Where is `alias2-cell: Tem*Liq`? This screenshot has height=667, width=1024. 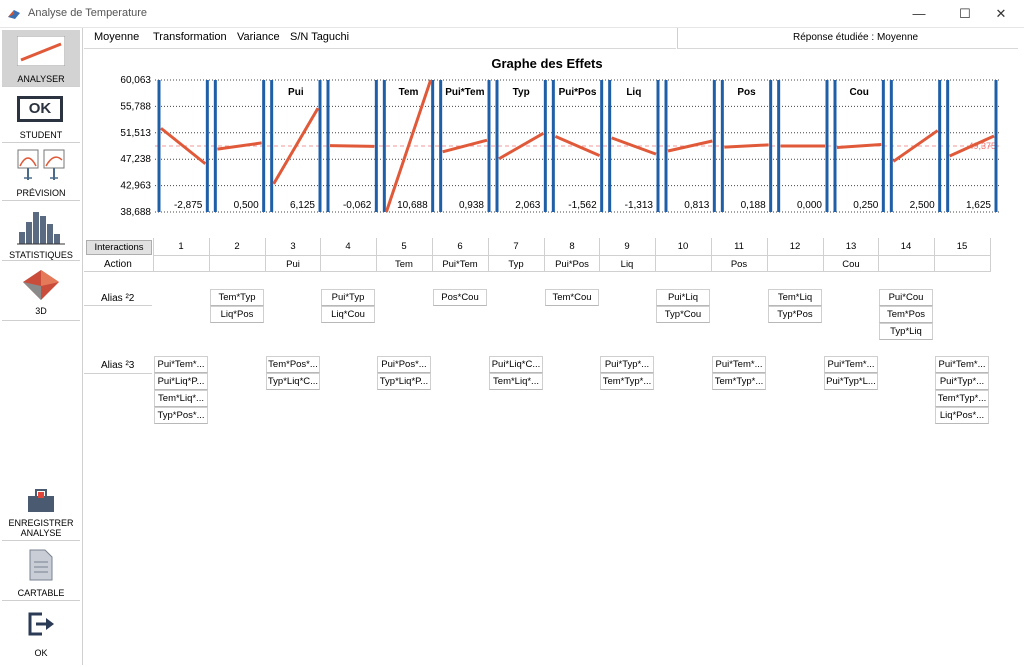
alias2-cell: Tem*Liq is located at coordinates (795, 297).